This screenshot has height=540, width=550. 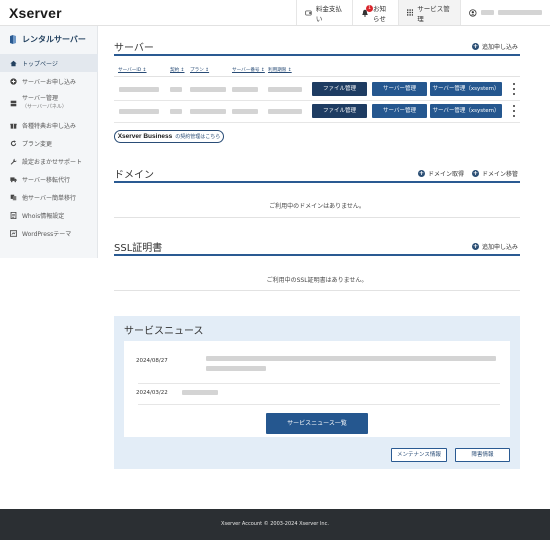 What do you see at coordinates (482, 455) in the screenshot?
I see `trouble-info-button: 障害情報` at bounding box center [482, 455].